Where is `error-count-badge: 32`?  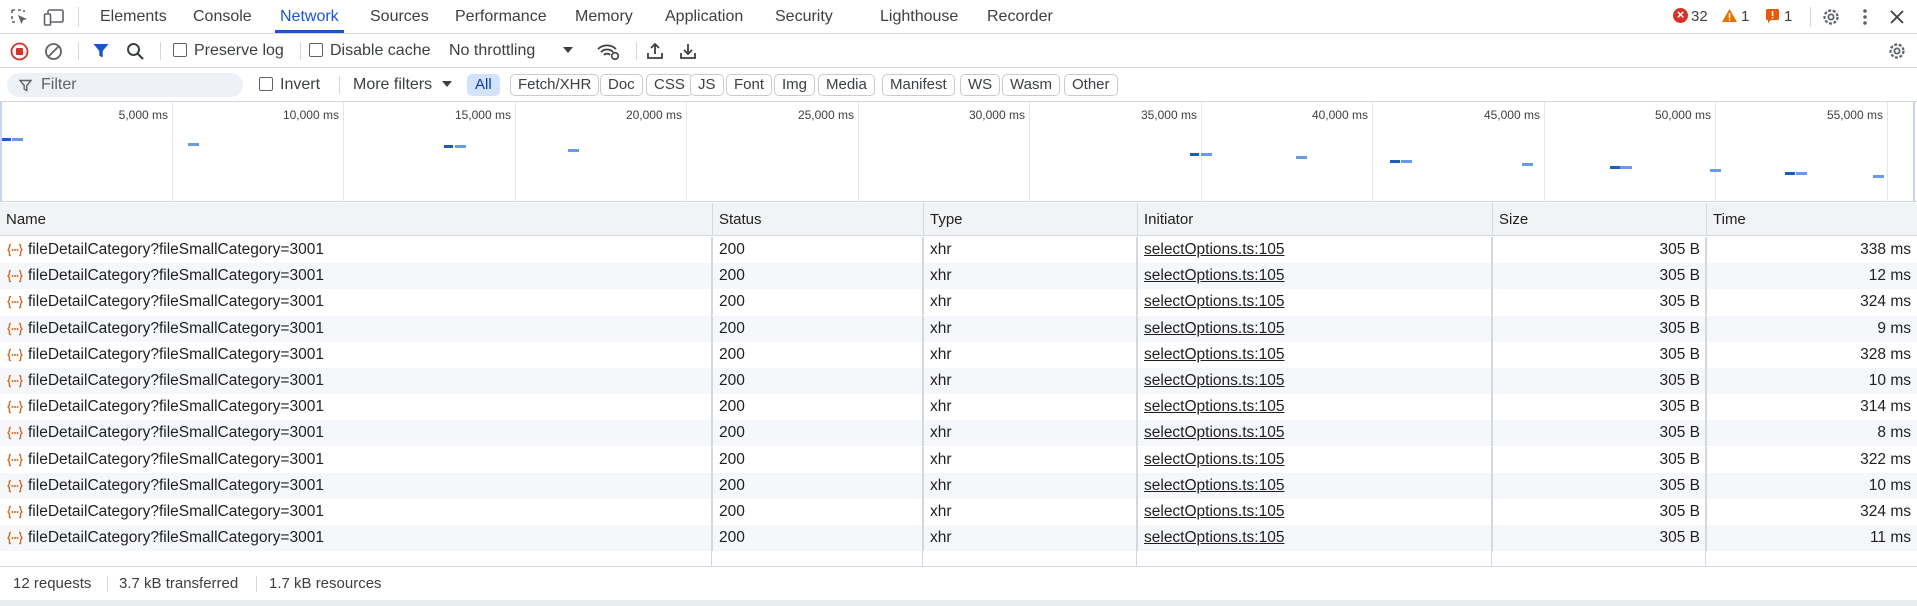 error-count-badge: 32 is located at coordinates (1690, 16).